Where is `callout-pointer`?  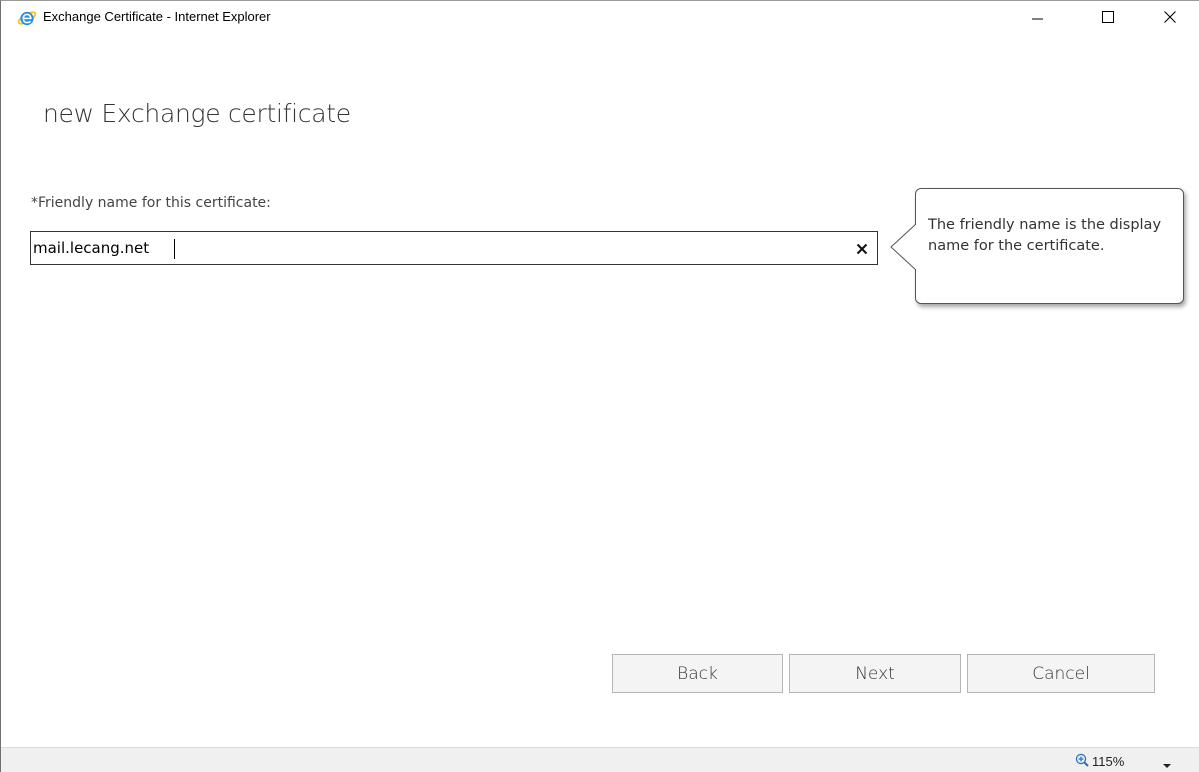
callout-pointer is located at coordinates (903, 247).